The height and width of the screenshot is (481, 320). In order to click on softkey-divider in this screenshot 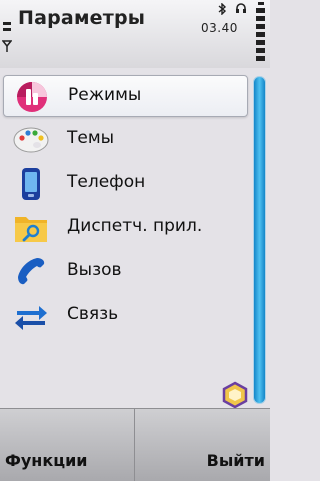, I will do `click(134, 445)`.